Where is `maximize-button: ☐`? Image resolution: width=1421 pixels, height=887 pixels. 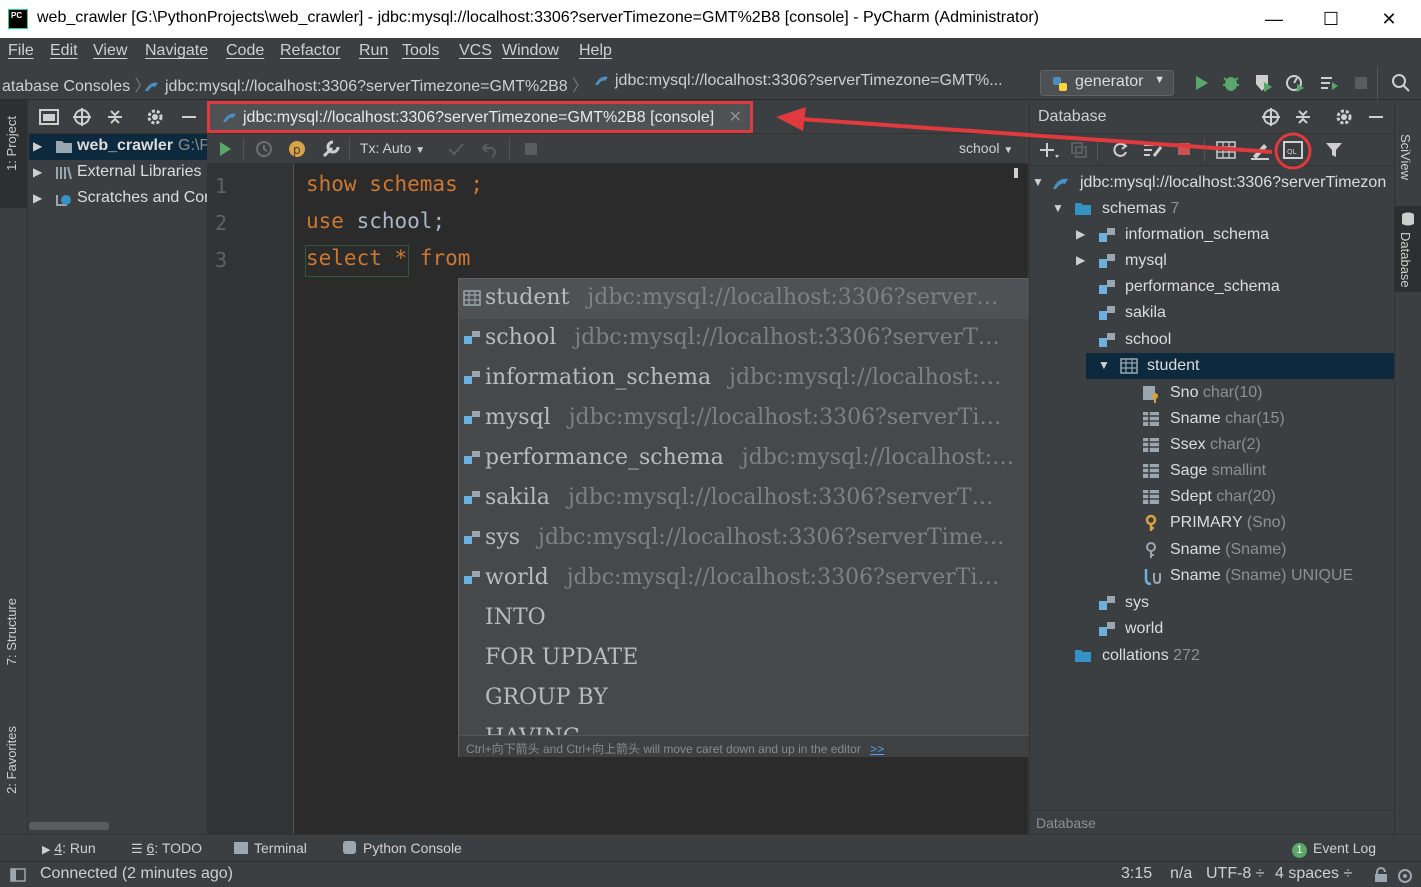
maximize-button: ☐ is located at coordinates (1331, 19).